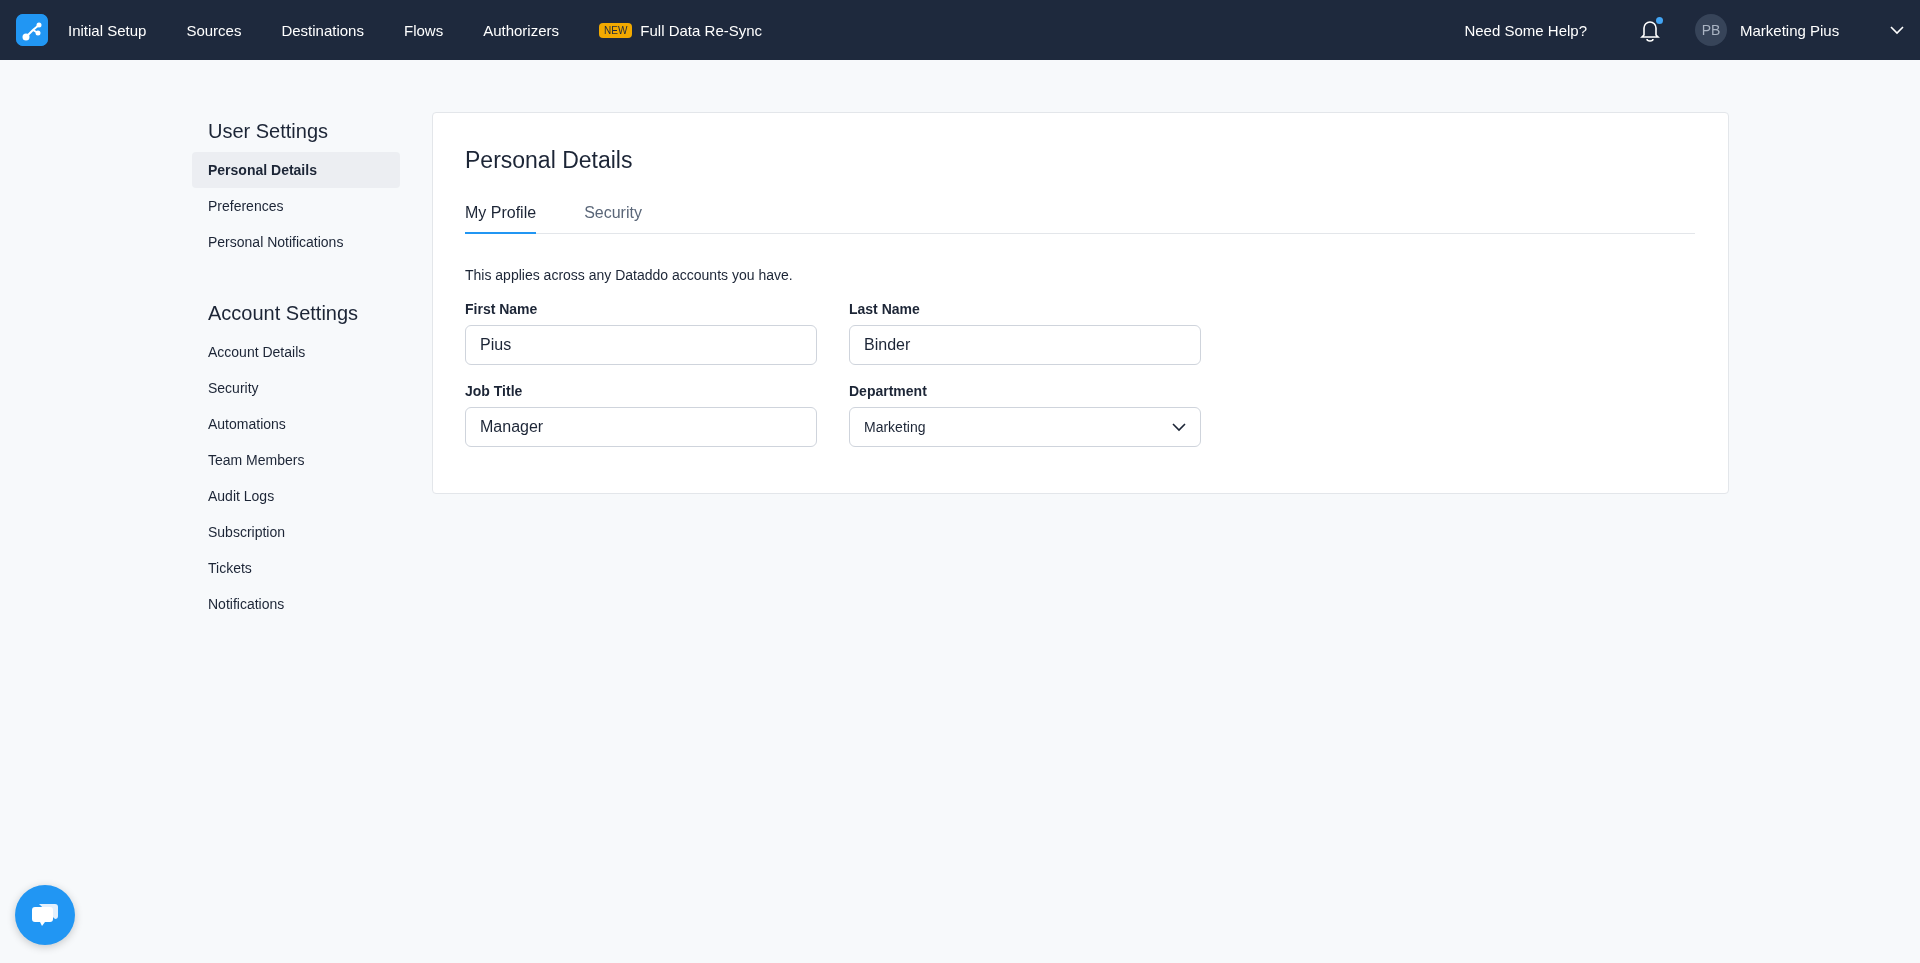  Describe the element at coordinates (296, 424) in the screenshot. I see `sidebar-item: Automations` at that location.